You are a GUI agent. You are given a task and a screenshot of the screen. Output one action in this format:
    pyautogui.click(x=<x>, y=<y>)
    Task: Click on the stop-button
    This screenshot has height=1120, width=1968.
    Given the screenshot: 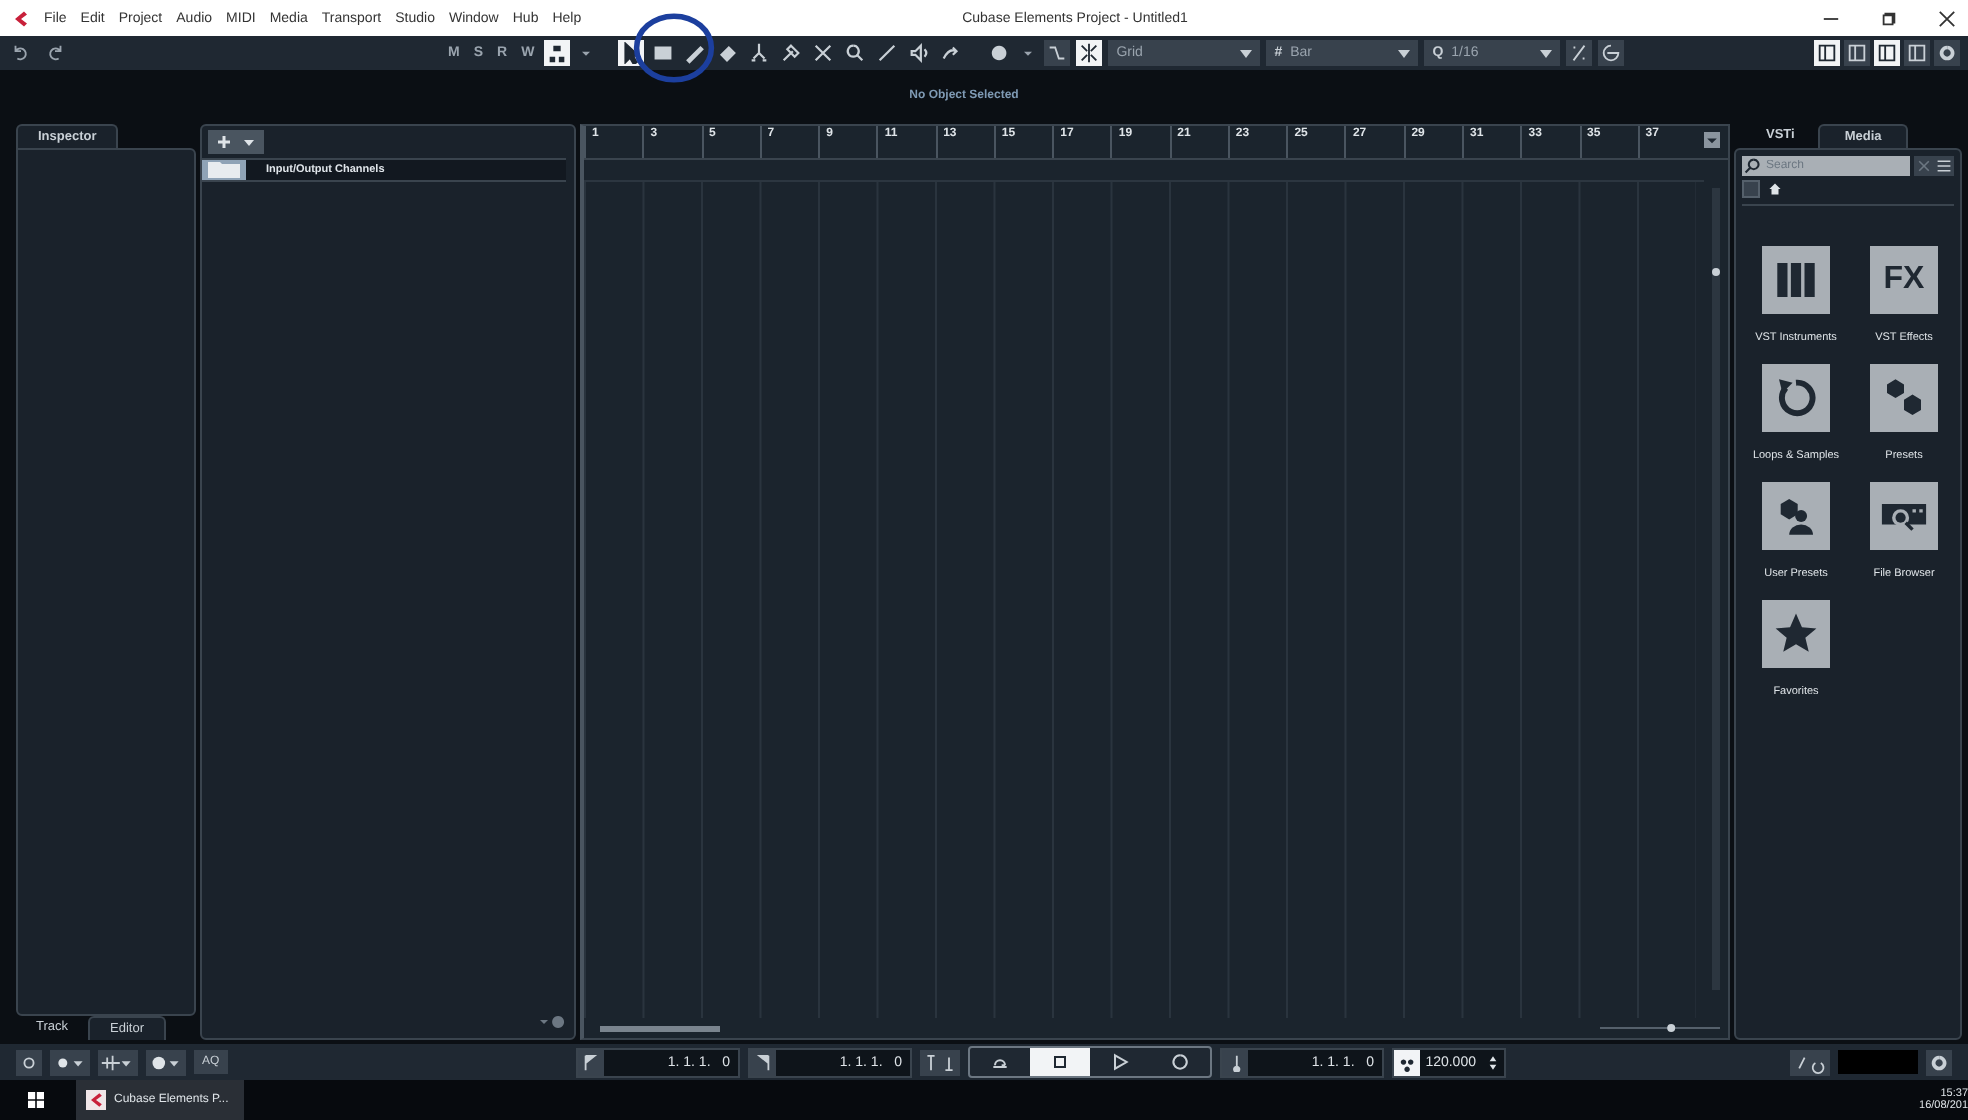 What is the action you would take?
    pyautogui.click(x=1060, y=1062)
    